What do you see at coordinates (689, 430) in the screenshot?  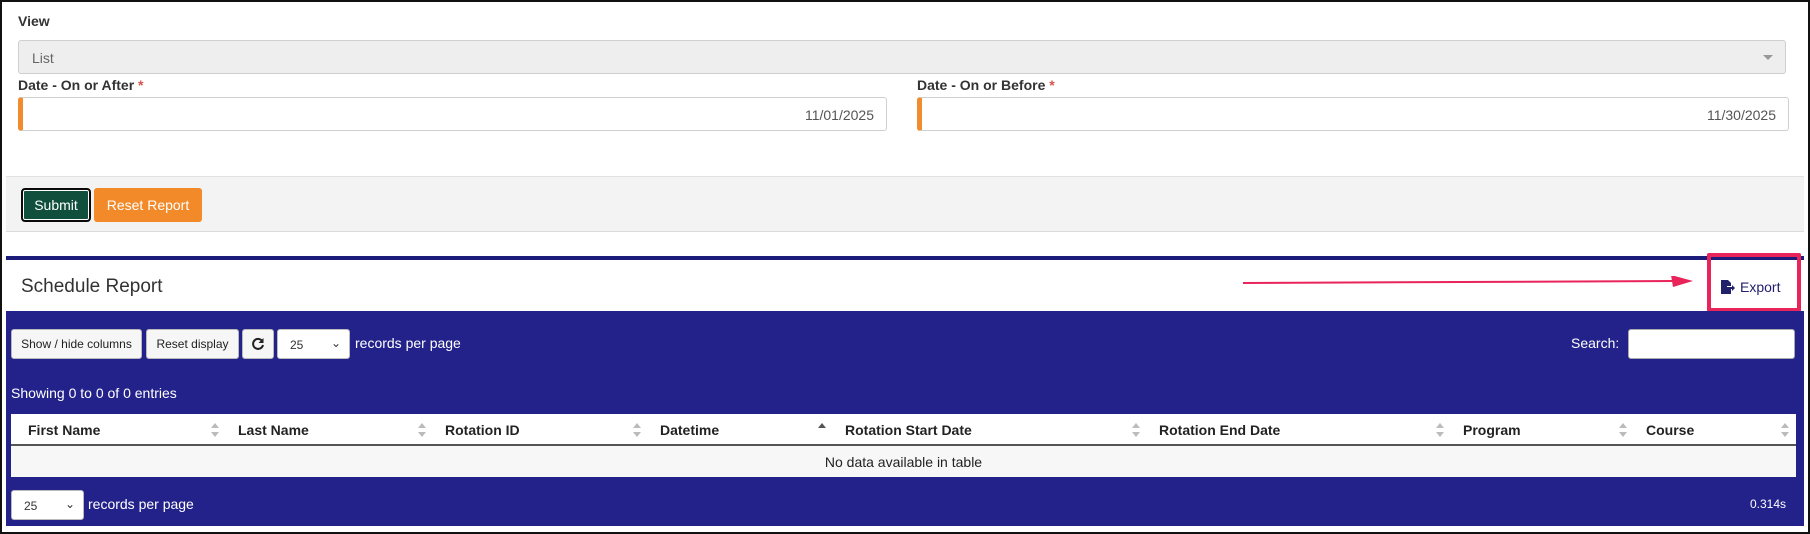 I see `col-datetime: Datetime` at bounding box center [689, 430].